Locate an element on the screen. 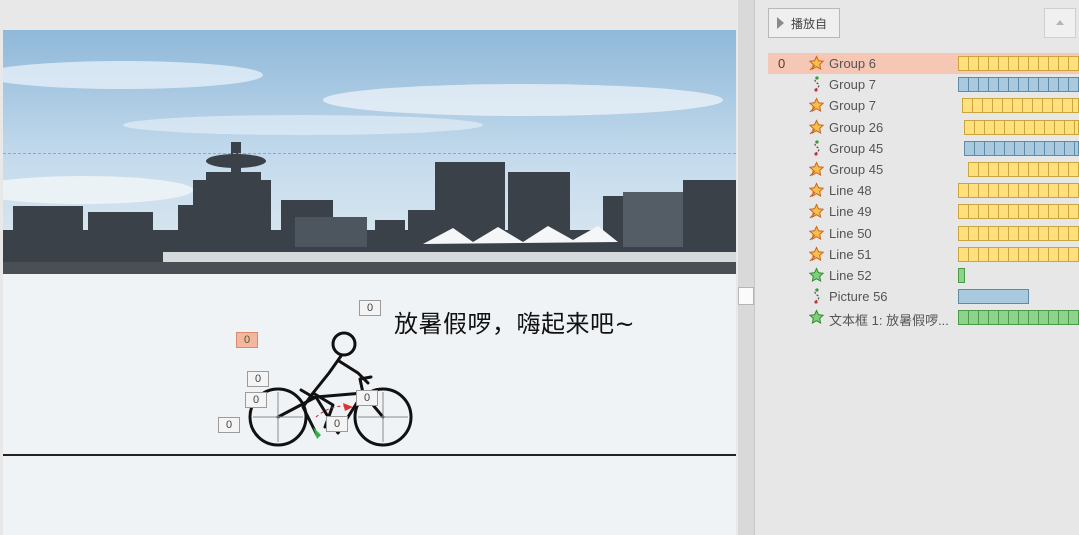 The width and height of the screenshot is (1079, 535). alignment-guide is located at coordinates (369, 153).